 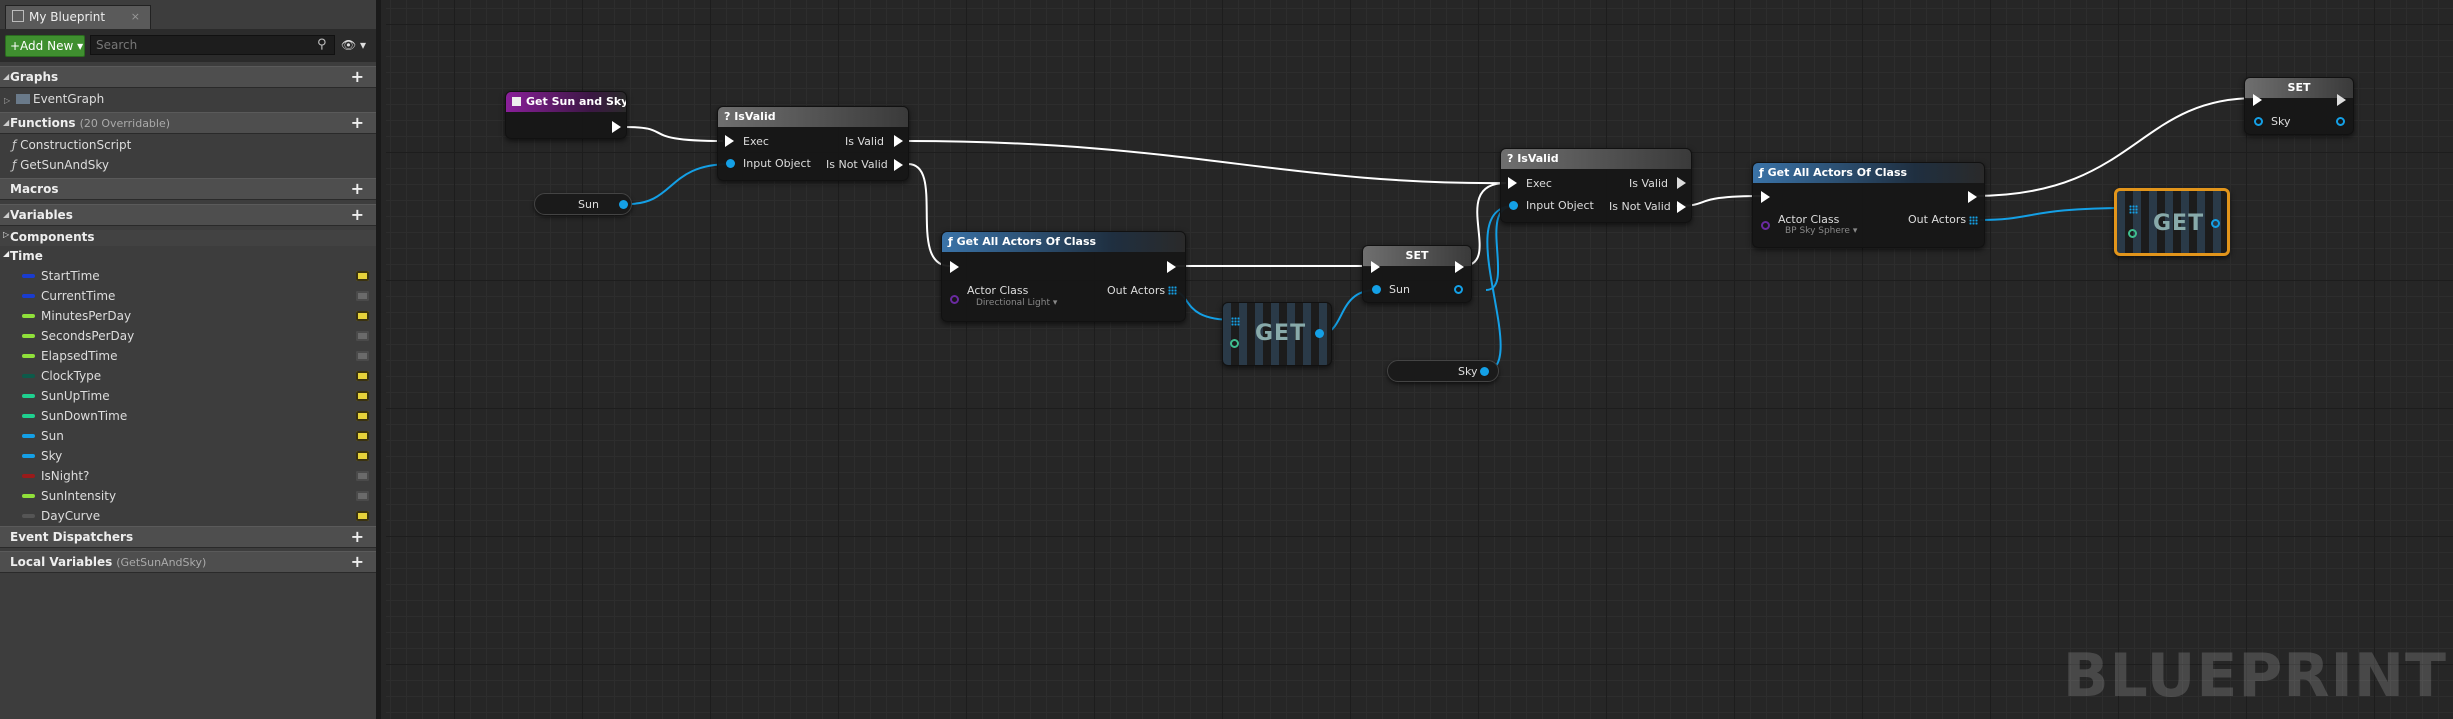 What do you see at coordinates (2340, 121) in the screenshot?
I see `sky-out-pin` at bounding box center [2340, 121].